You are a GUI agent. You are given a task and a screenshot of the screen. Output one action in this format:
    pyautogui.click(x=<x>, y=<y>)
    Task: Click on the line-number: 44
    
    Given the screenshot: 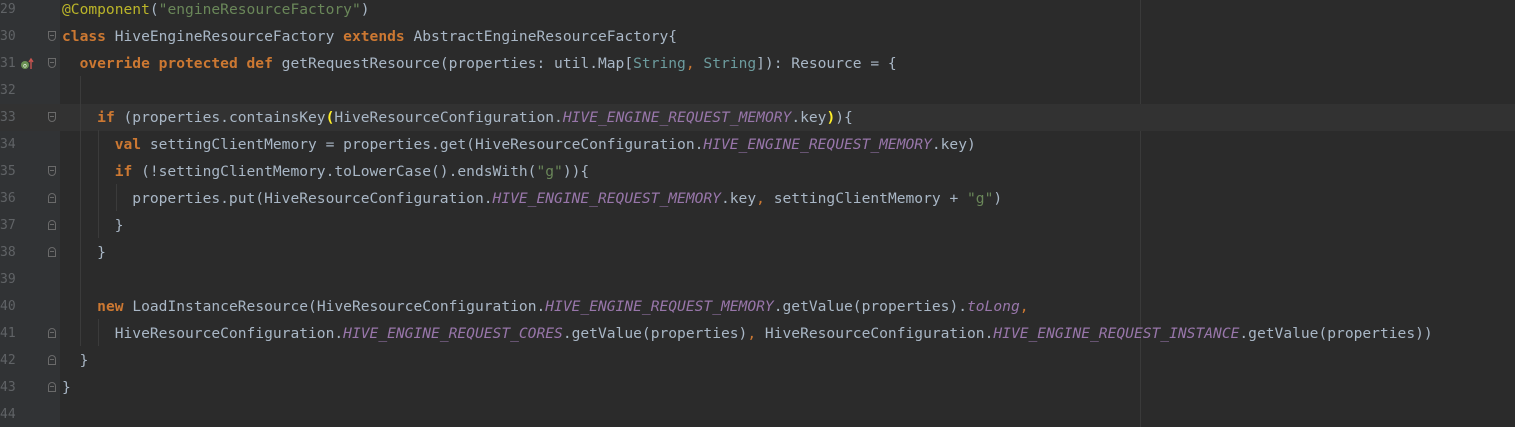 What is the action you would take?
    pyautogui.click(x=8, y=414)
    